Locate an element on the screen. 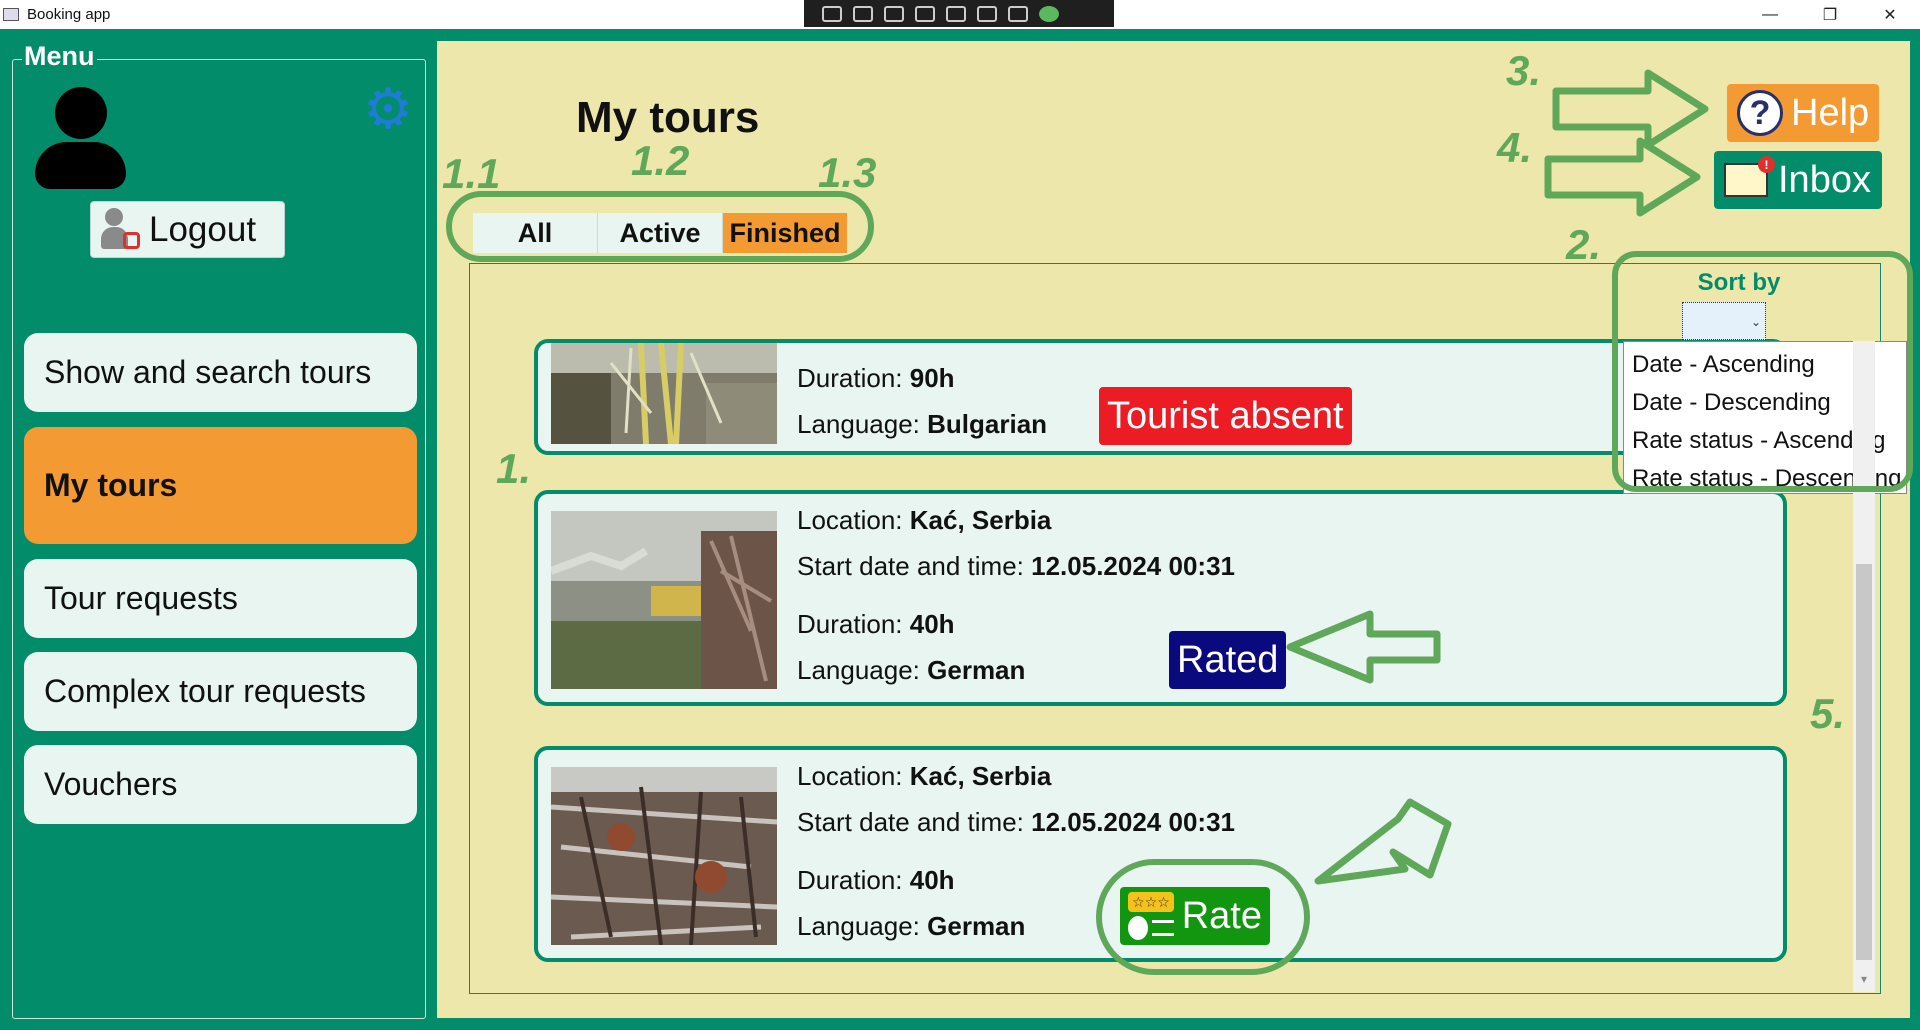 The image size is (1920, 1030). sort-highlight-ring is located at coordinates (1762, 371).